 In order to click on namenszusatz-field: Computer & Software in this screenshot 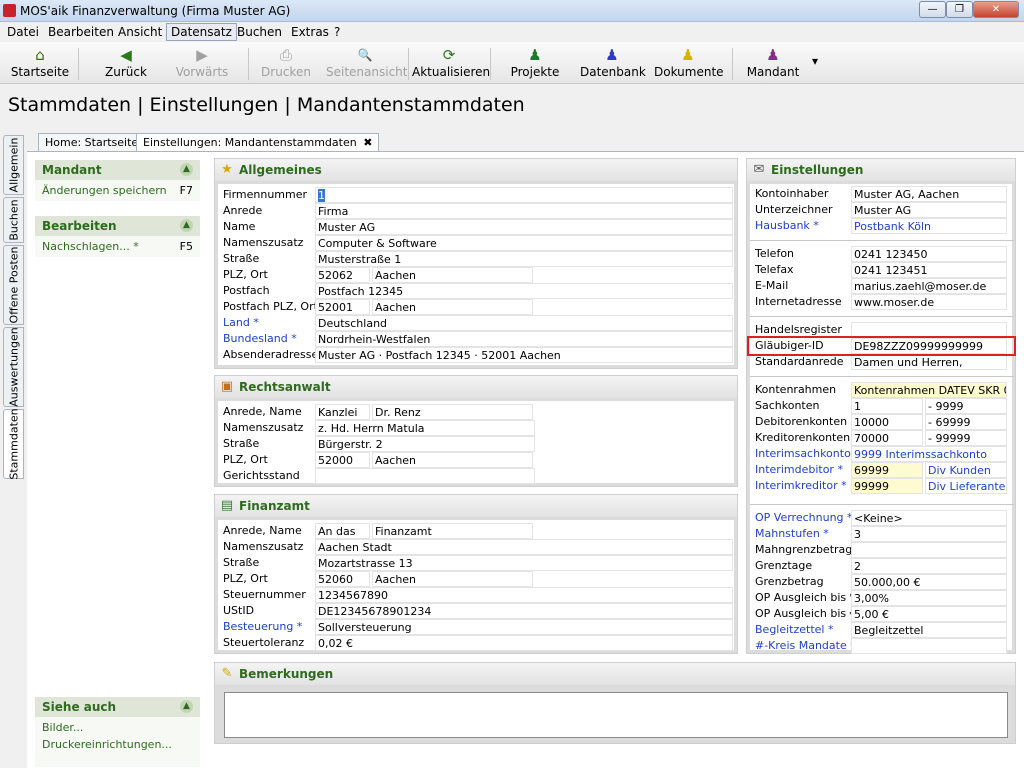, I will do `click(524, 243)`.